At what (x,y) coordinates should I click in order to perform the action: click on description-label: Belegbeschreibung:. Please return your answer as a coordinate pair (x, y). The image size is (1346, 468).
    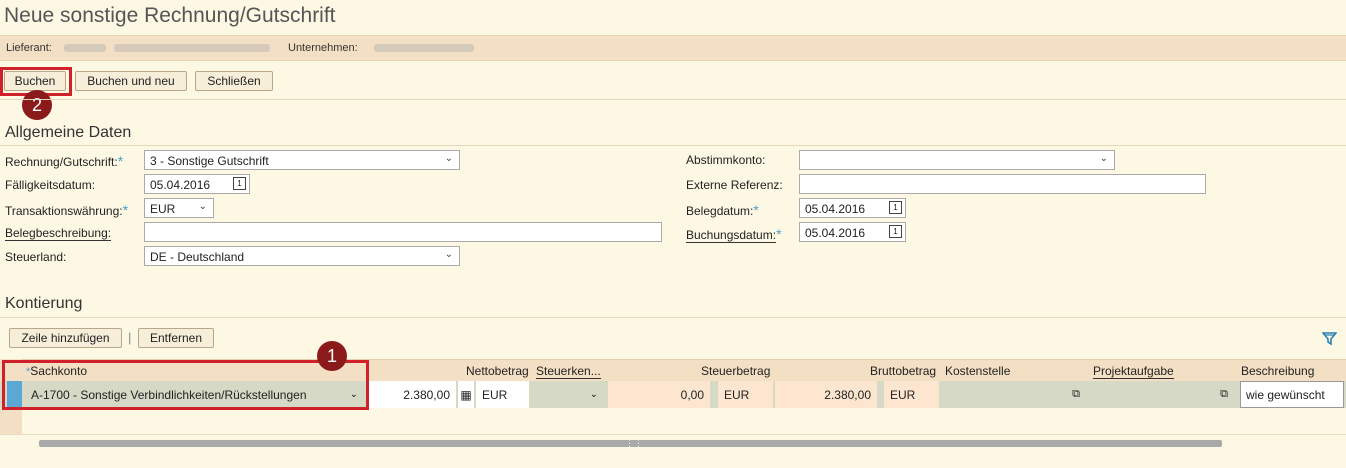
    Looking at the image, I should click on (58, 233).